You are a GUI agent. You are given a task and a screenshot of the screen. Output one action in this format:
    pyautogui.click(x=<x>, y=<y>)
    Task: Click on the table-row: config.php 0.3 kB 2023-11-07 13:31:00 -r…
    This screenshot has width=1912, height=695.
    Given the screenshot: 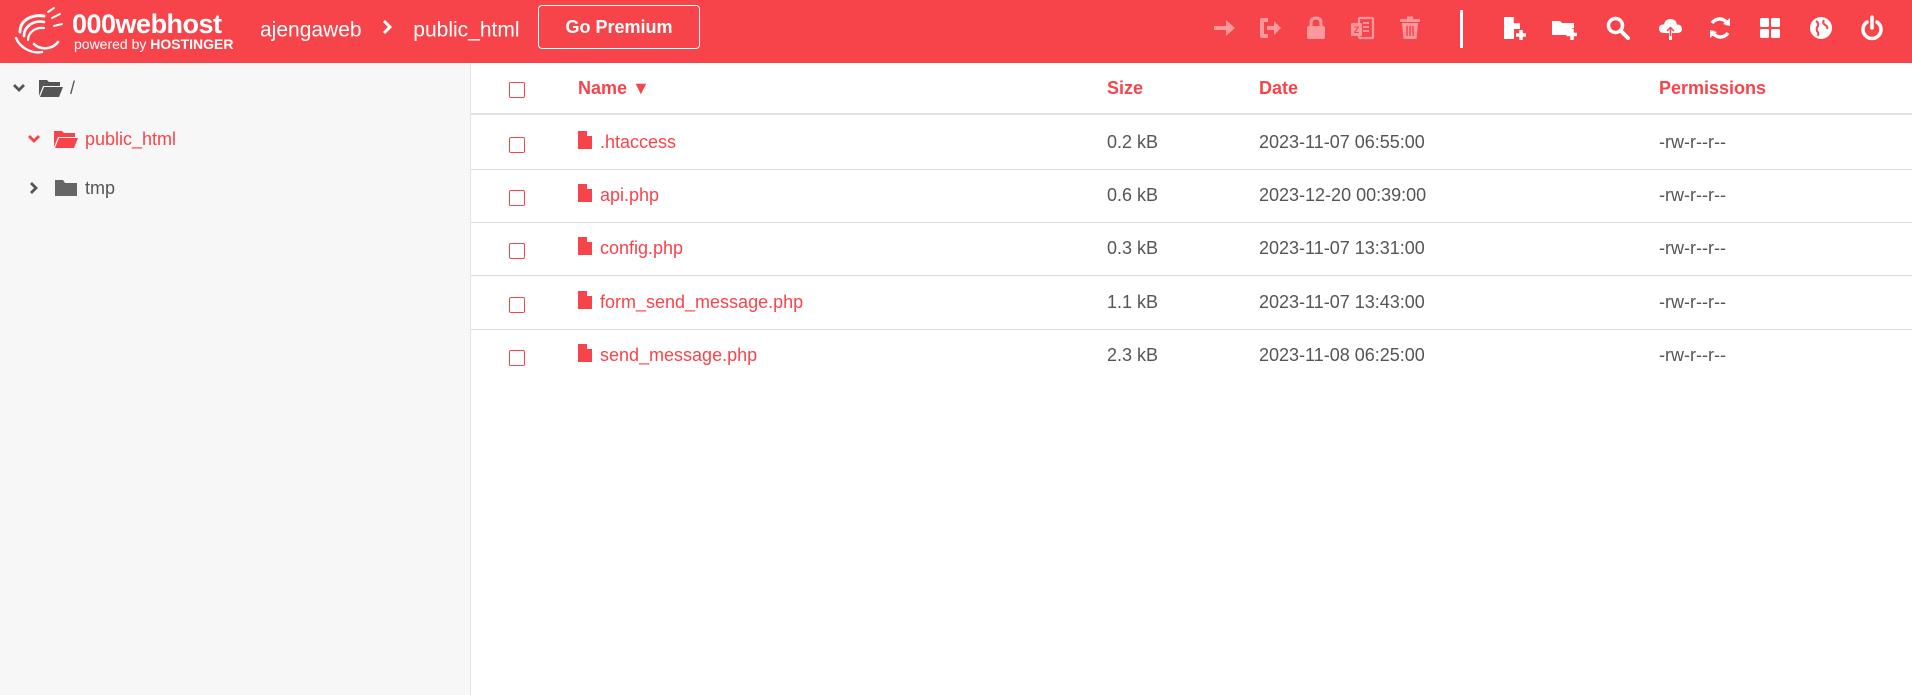 What is the action you would take?
    pyautogui.click(x=1191, y=249)
    